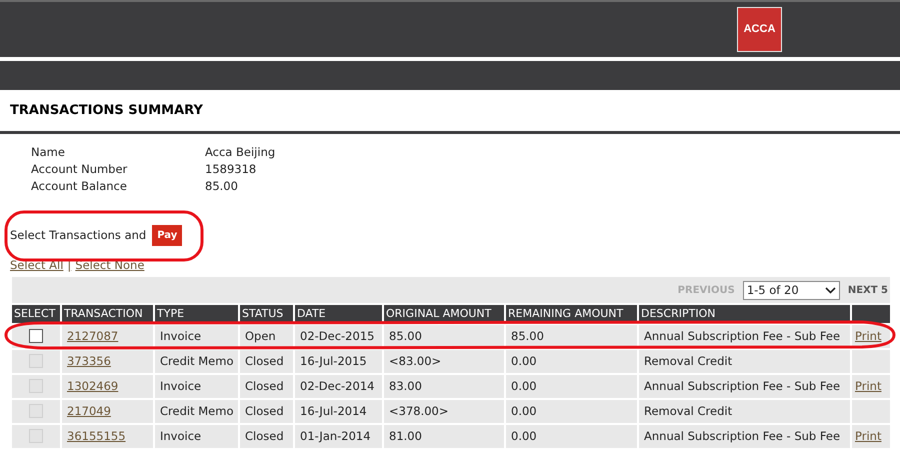 The image size is (900, 469). Describe the element at coordinates (338, 362) in the screenshot. I see `table-cell: 16-Jul-2015` at that location.